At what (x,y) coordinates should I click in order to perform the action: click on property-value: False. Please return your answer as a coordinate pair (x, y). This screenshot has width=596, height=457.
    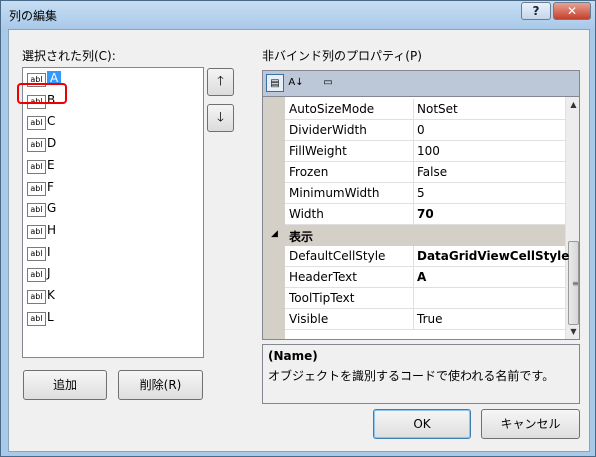
    Looking at the image, I should click on (432, 172).